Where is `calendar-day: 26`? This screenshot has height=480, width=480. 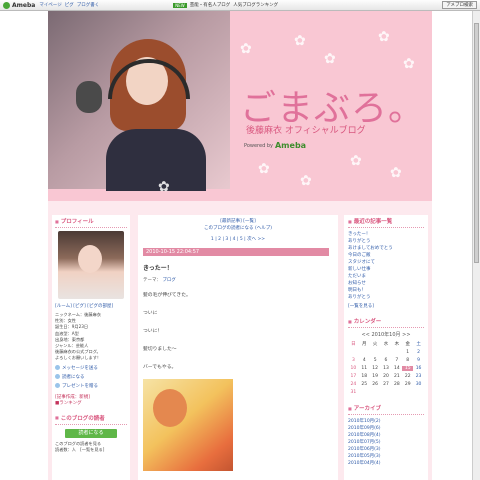
calendar-day: 26 is located at coordinates (375, 384).